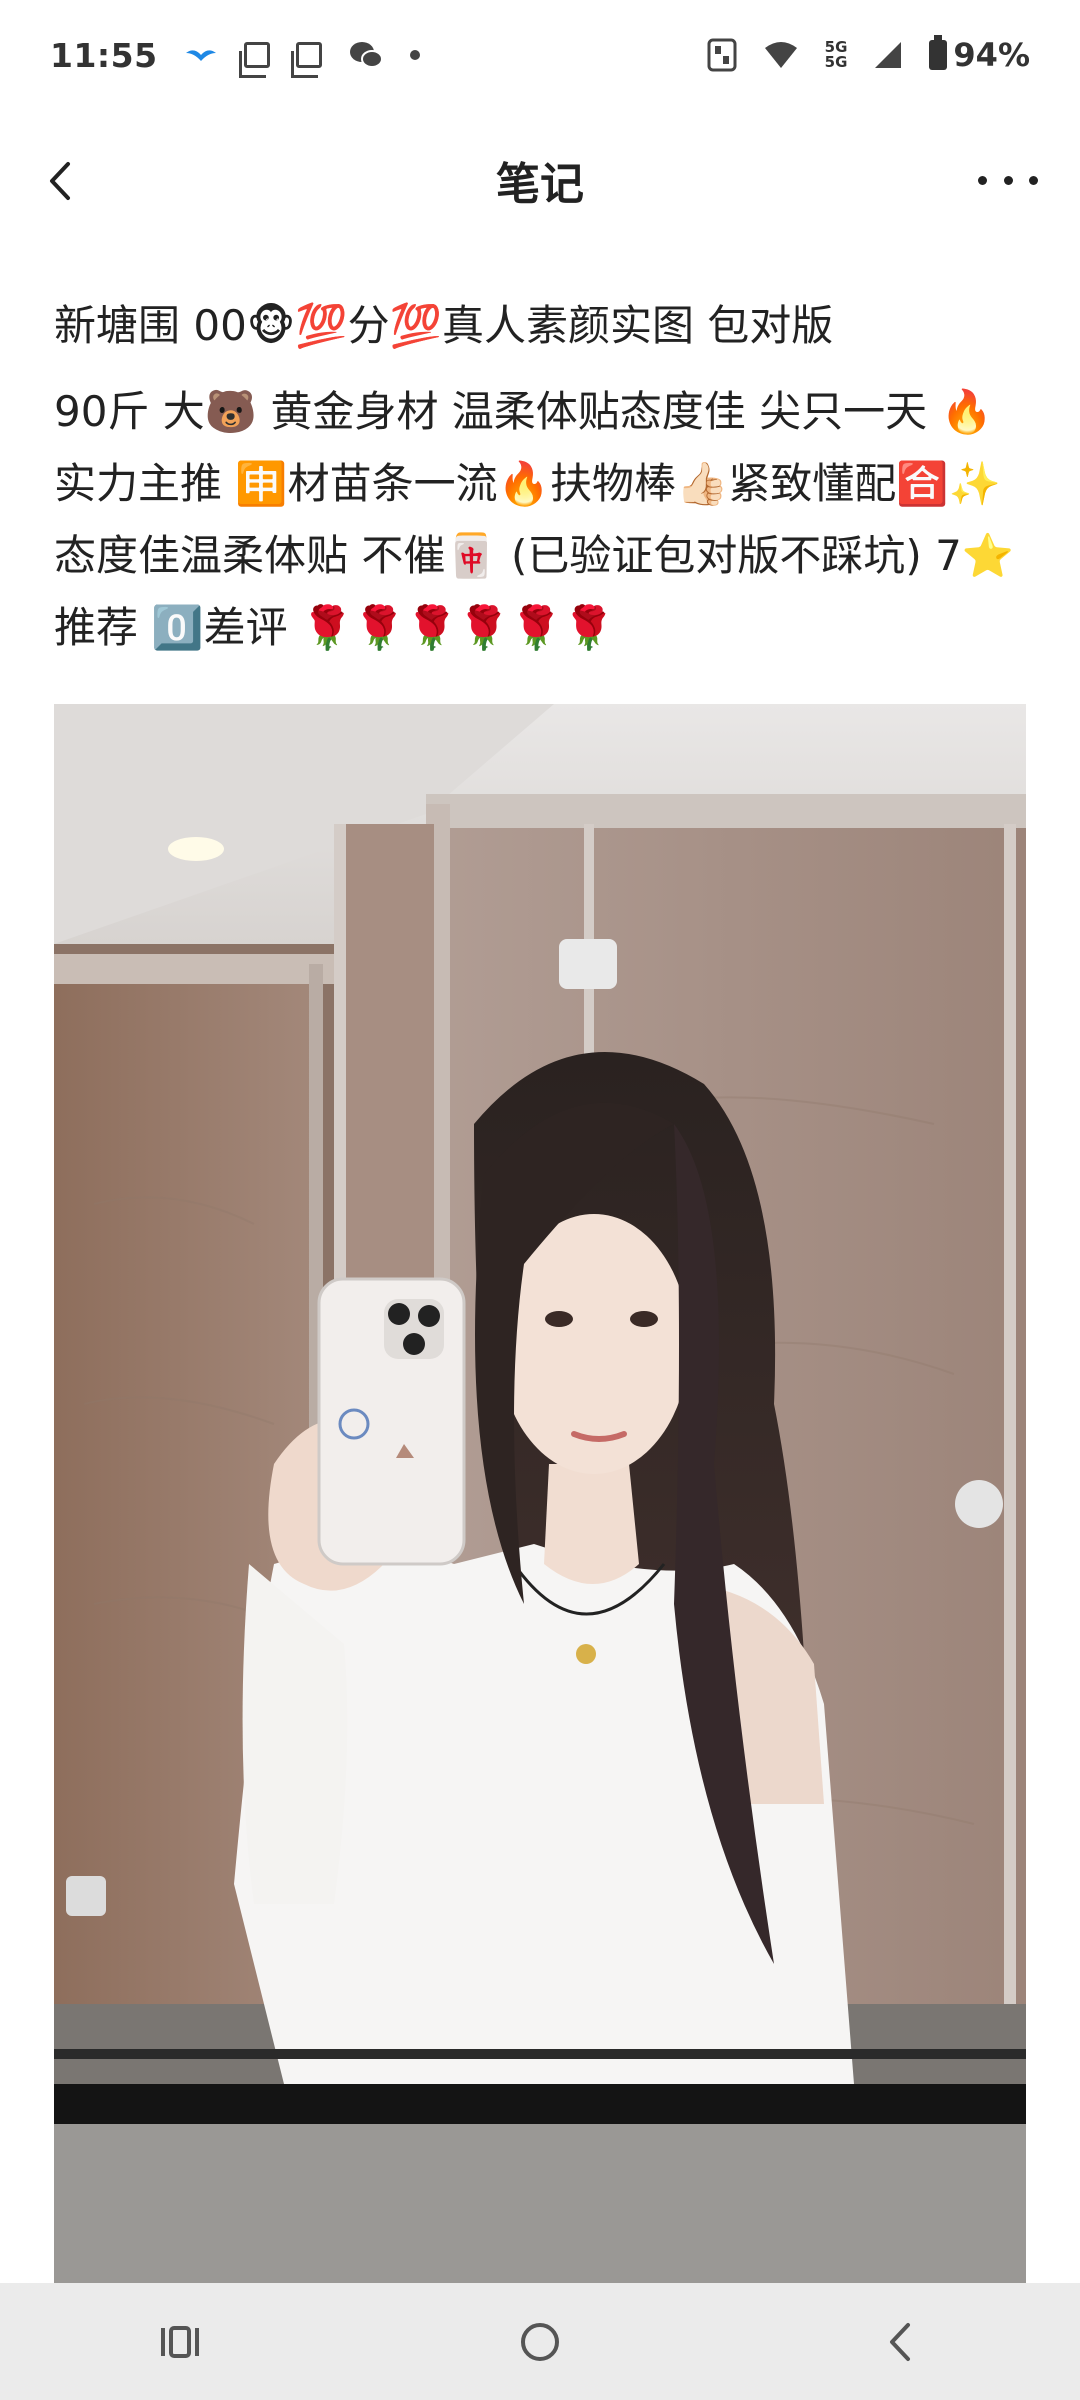 The image size is (1080, 2400). Describe the element at coordinates (254, 60) in the screenshot. I see `app-notification-icon` at that location.